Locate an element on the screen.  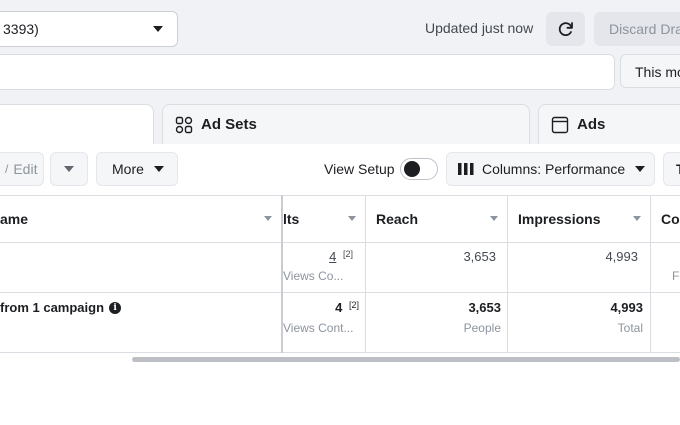
results-footnote: [2] is located at coordinates (347, 254).